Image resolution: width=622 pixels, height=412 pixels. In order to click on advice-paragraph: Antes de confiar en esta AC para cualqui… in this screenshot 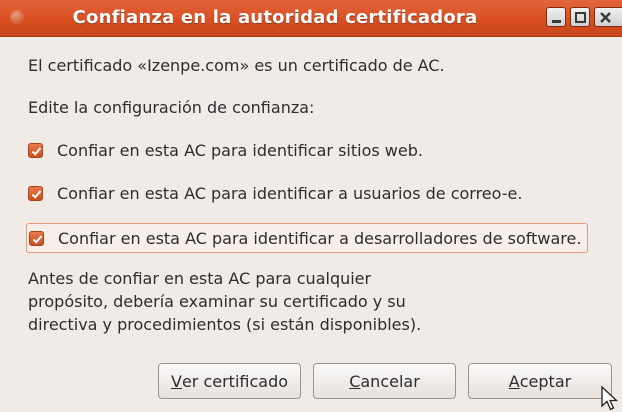, I will do `click(224, 301)`.